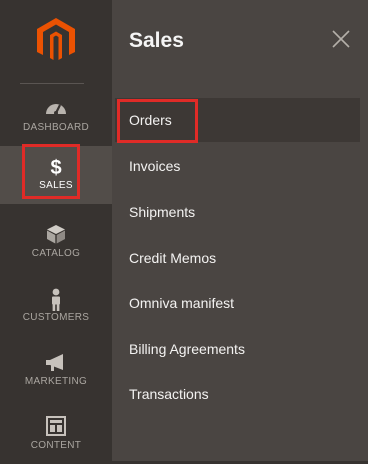  I want to click on logo-divider, so click(52, 83).